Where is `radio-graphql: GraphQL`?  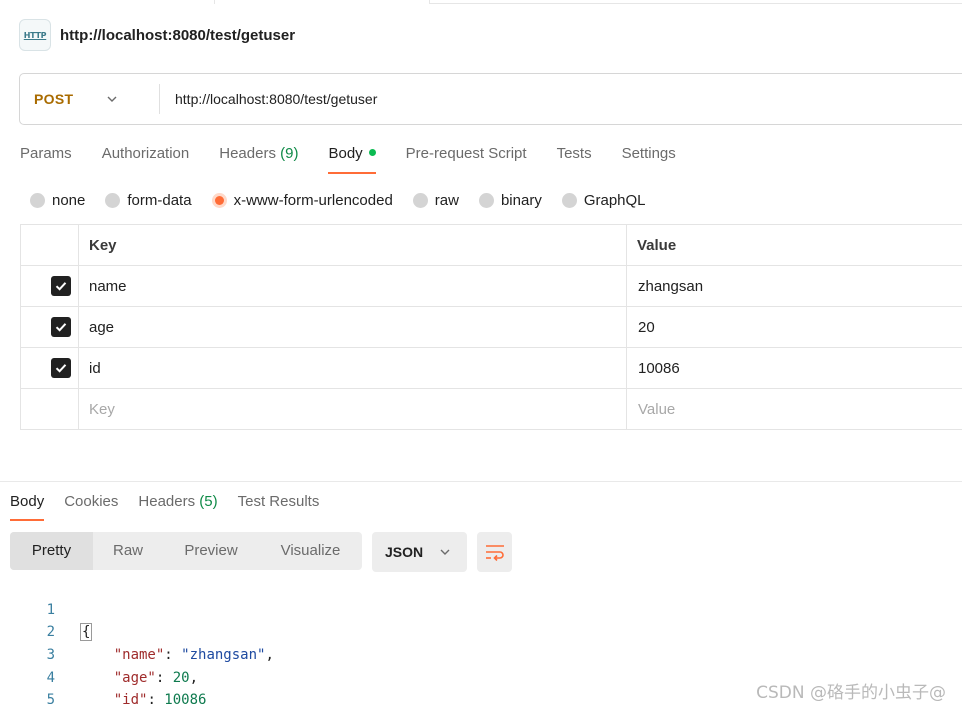 radio-graphql: GraphQL is located at coordinates (603, 200).